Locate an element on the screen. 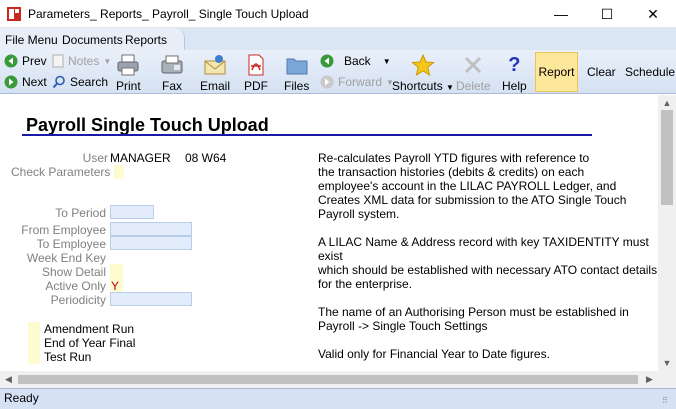  email-icon is located at coordinates (215, 65).